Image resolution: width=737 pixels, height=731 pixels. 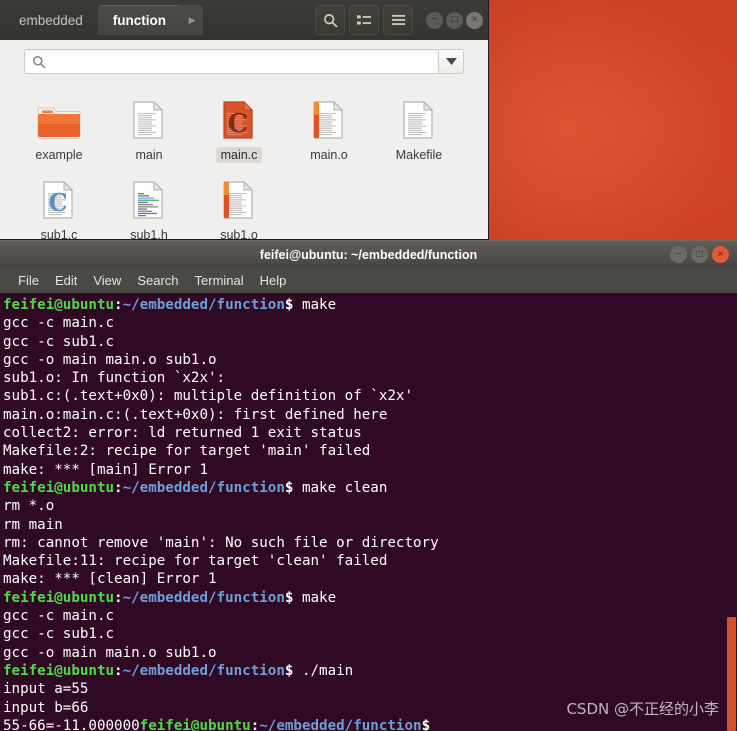 I want to click on breadcrumb-function-label: function, so click(x=139, y=20).